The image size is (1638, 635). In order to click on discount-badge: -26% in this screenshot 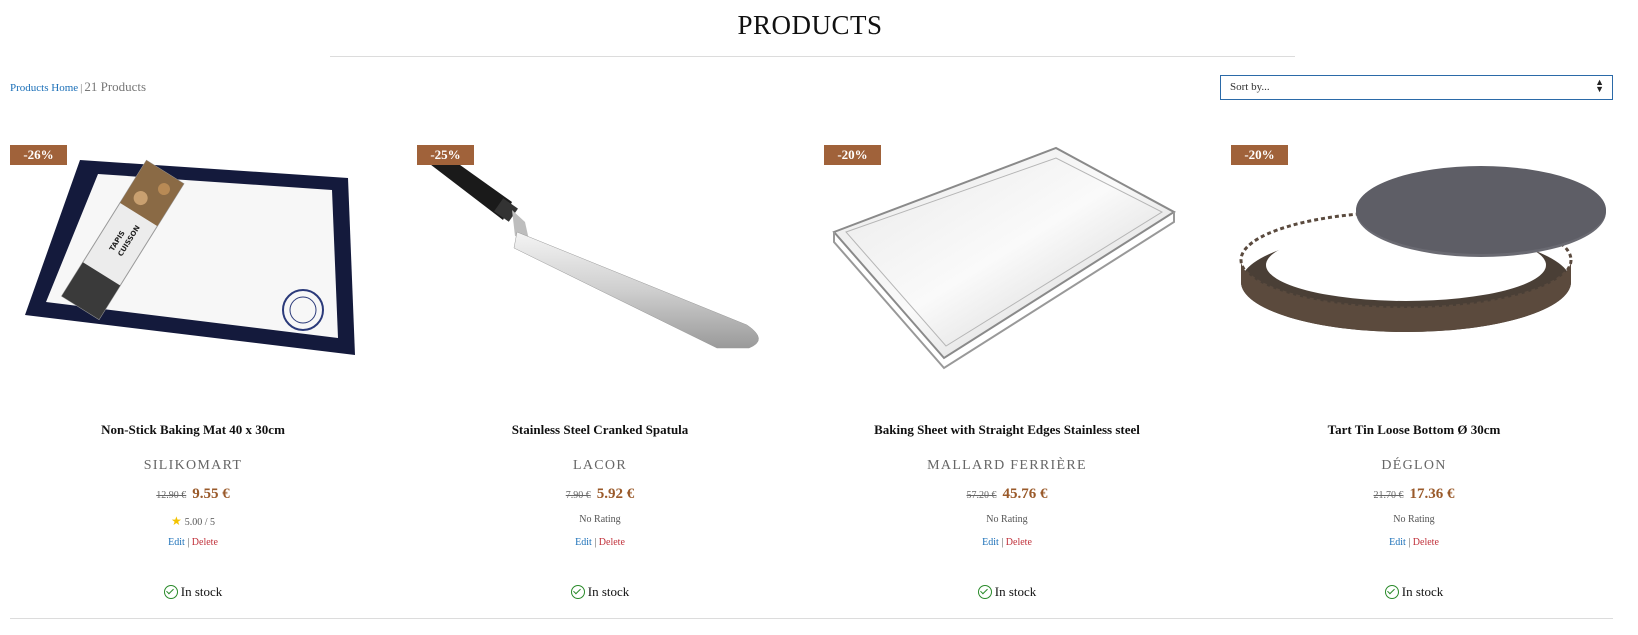, I will do `click(38, 155)`.